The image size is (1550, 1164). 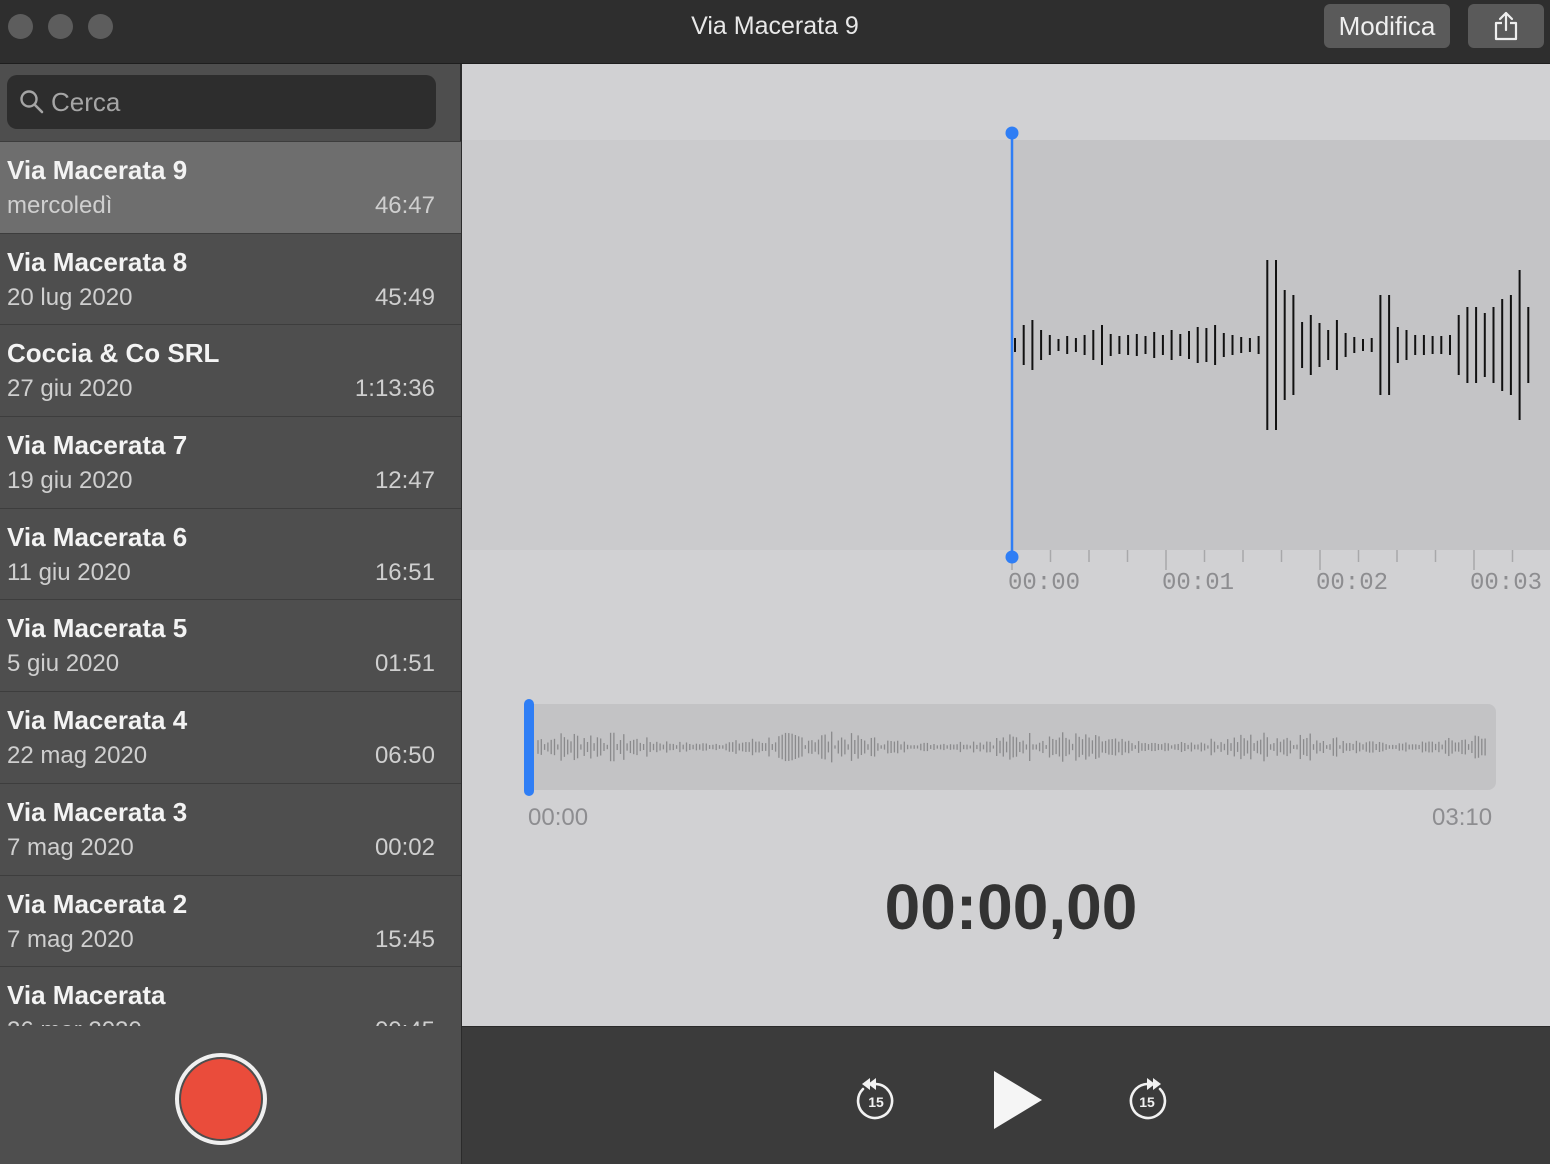 I want to click on share-icon, so click(x=1506, y=26).